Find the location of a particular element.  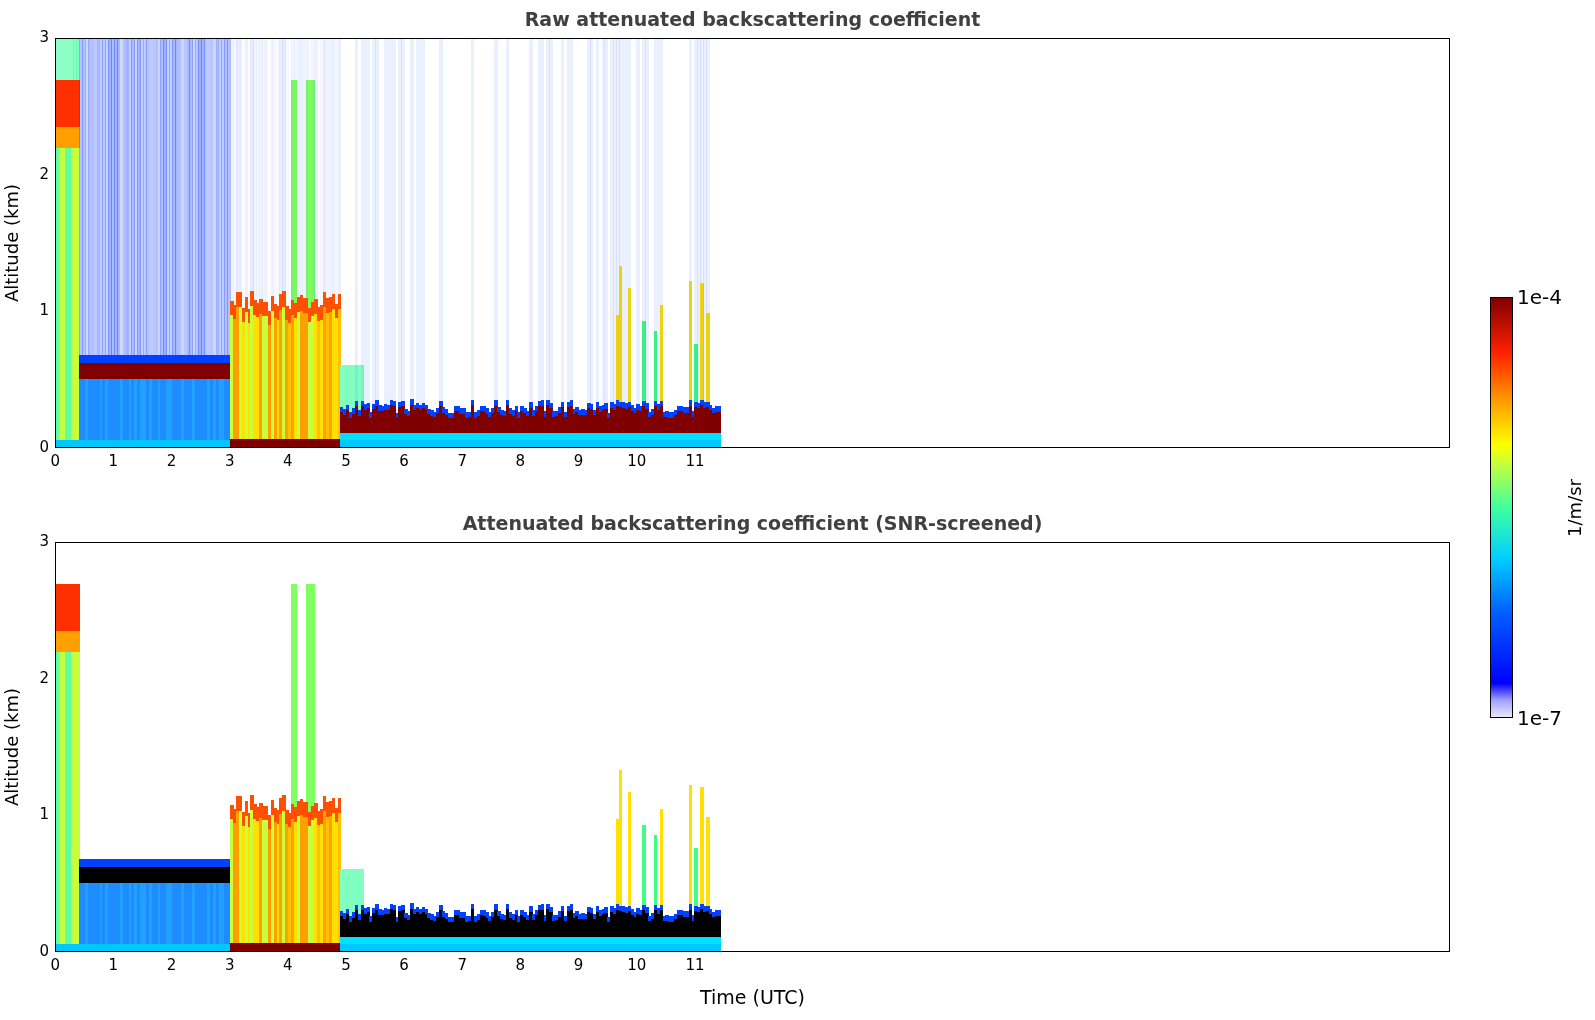

chart-title: Attenuated backscattering coefficient (SNR-screened) is located at coordinates (752, 523).